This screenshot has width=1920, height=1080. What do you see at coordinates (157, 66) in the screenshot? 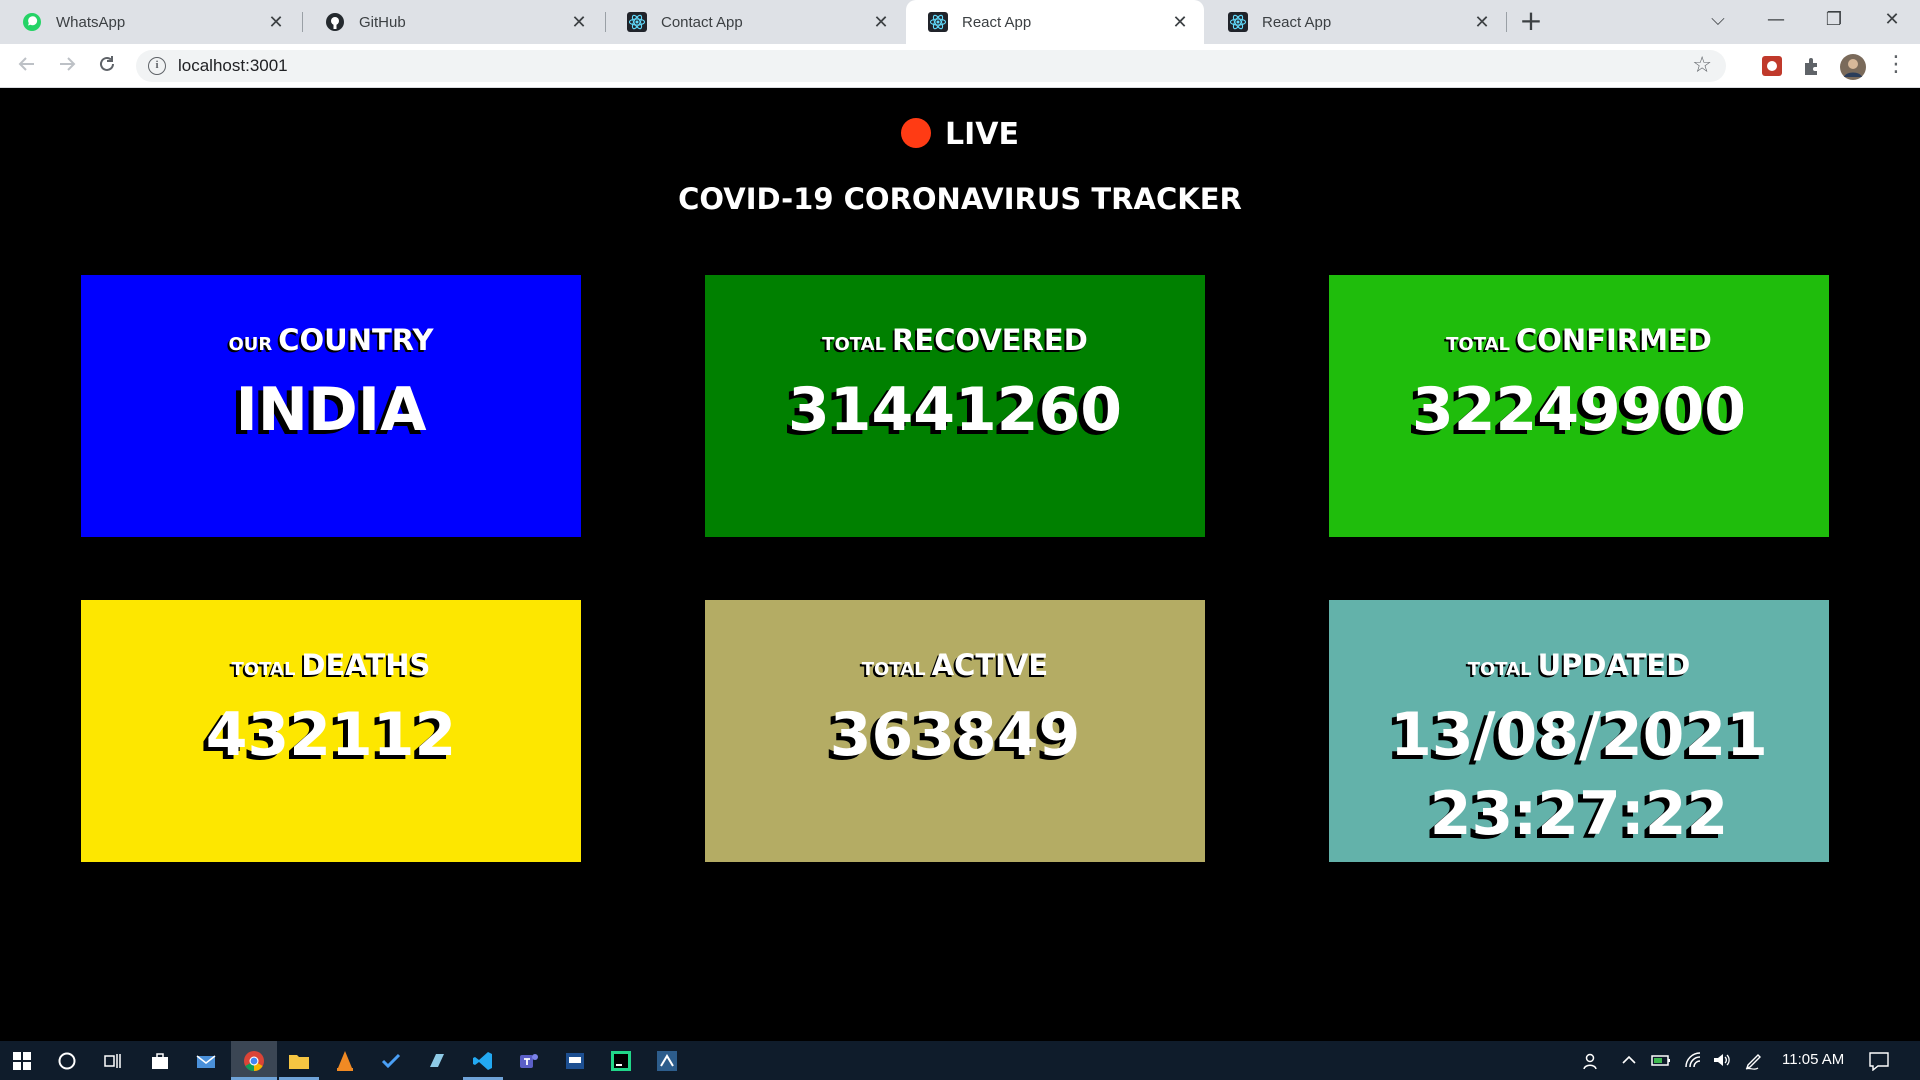
I see `site-info-icon: i` at bounding box center [157, 66].